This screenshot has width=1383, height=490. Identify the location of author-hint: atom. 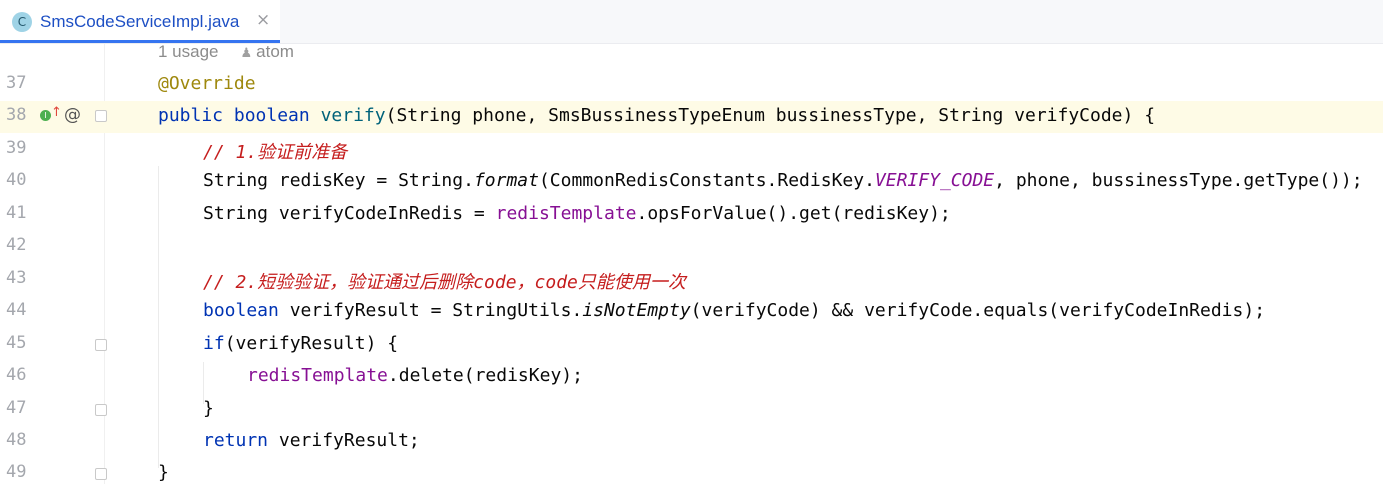
(275, 51).